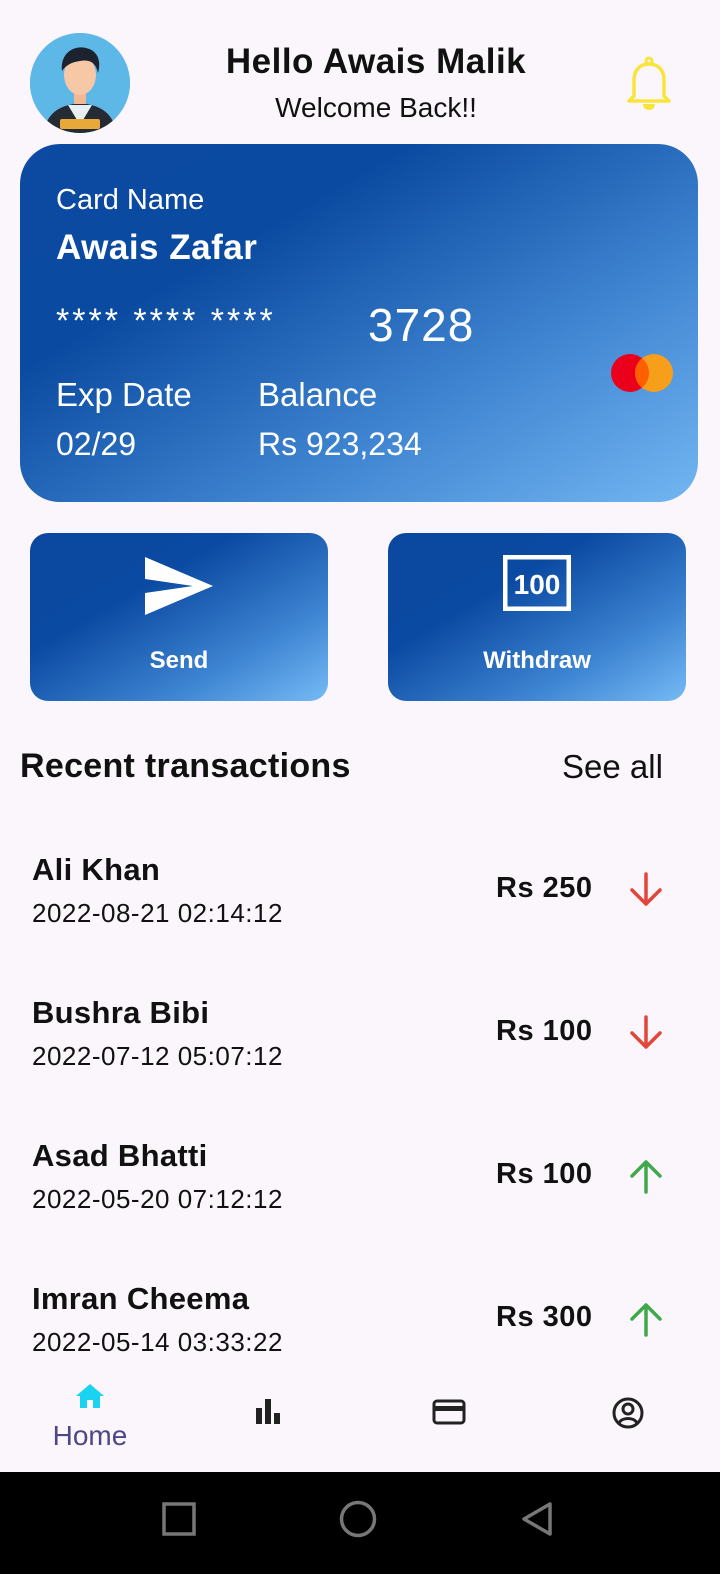  What do you see at coordinates (537, 617) in the screenshot?
I see `withdraw-button: 100 Withdraw` at bounding box center [537, 617].